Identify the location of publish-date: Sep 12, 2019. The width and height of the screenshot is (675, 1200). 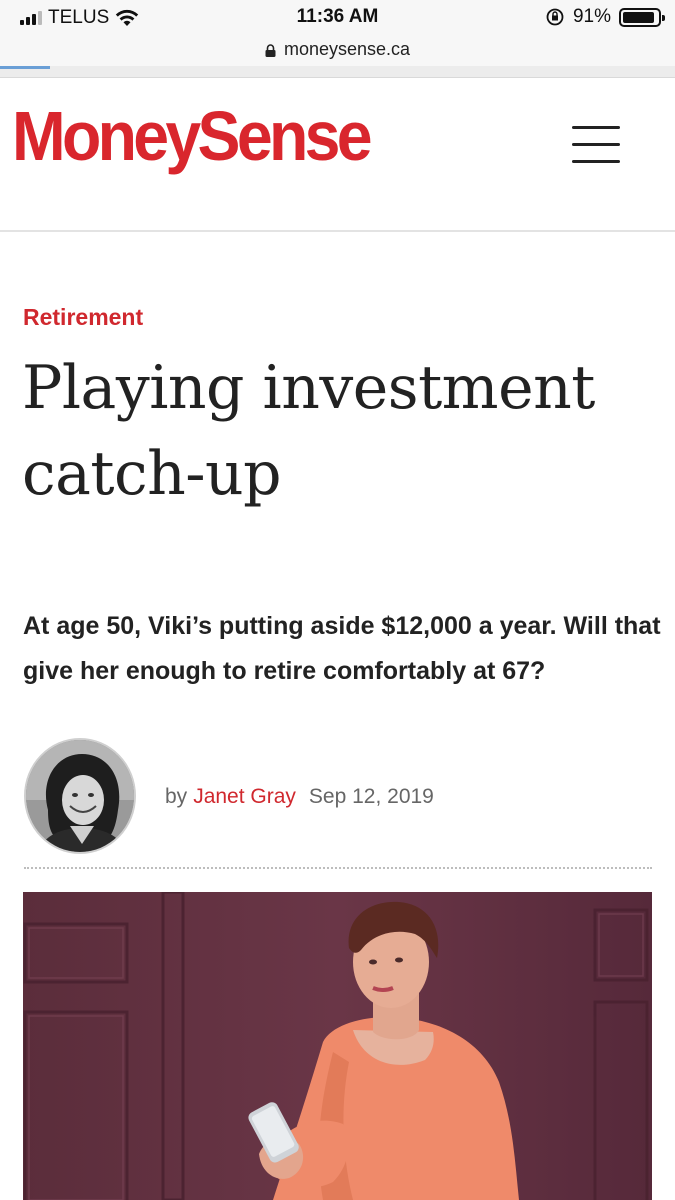
(371, 796).